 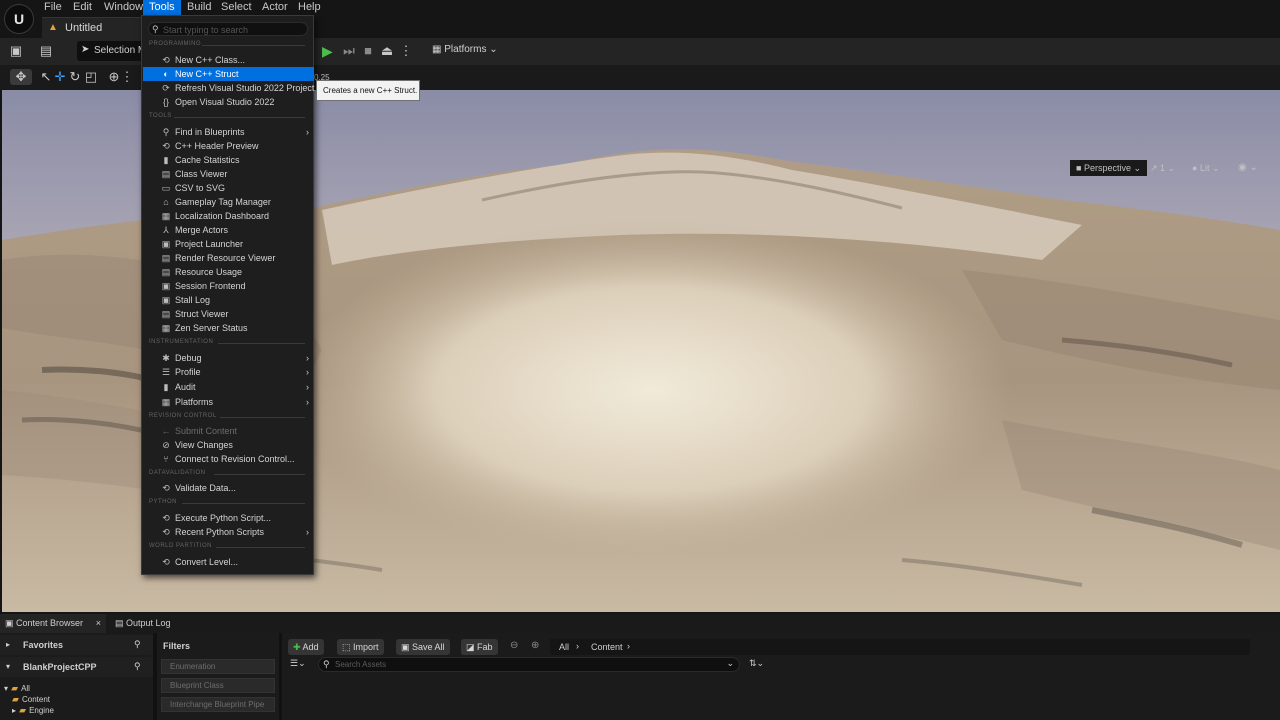 I want to click on filter-interchange-blueprint-pipe: Interchange Blueprint Pipe, so click(x=218, y=704).